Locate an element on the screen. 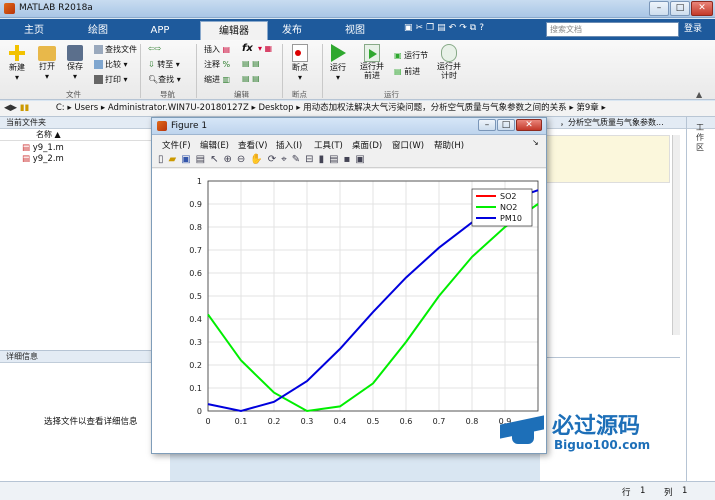 The image size is (715, 500). new-button: 新建 ▾ is located at coordinates (17, 63).